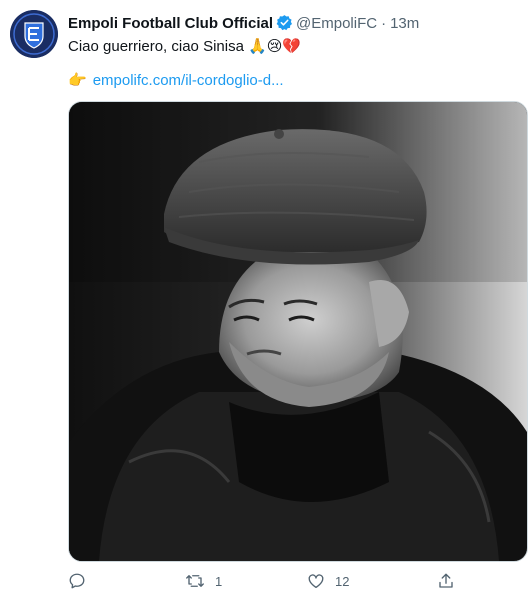 The image size is (530, 600). I want to click on share-button, so click(446, 581).